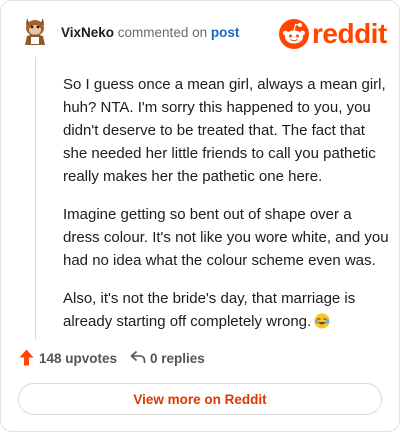  What do you see at coordinates (322, 321) in the screenshot?
I see `laughing-tears-emoji-icon` at bounding box center [322, 321].